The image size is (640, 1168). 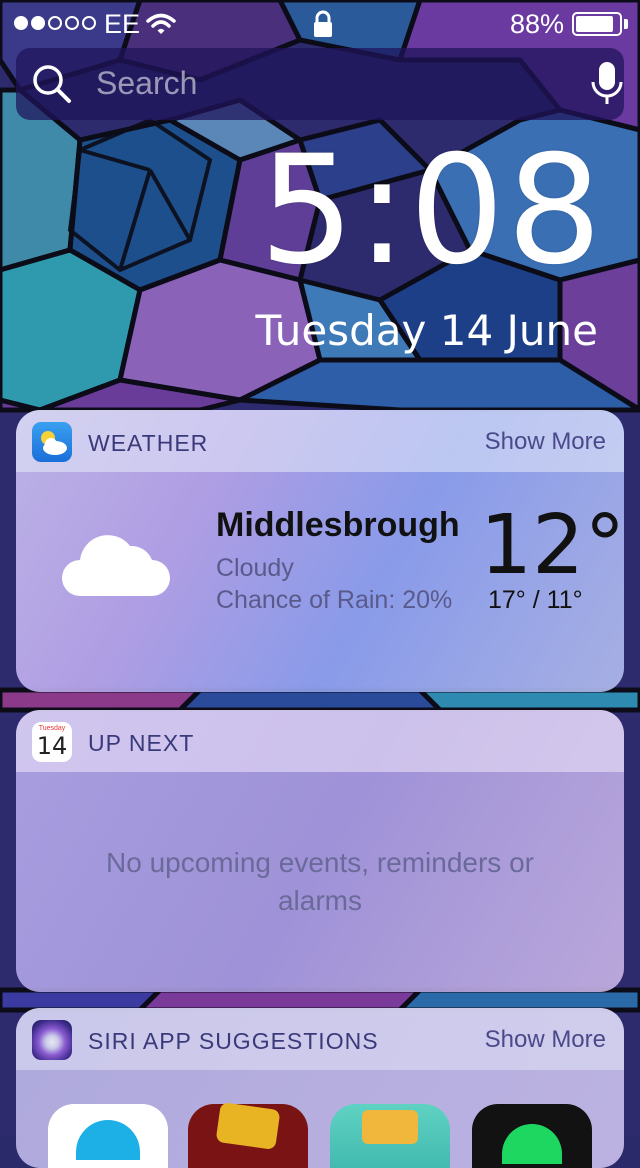 I want to click on carrier-name: EE, so click(x=122, y=24).